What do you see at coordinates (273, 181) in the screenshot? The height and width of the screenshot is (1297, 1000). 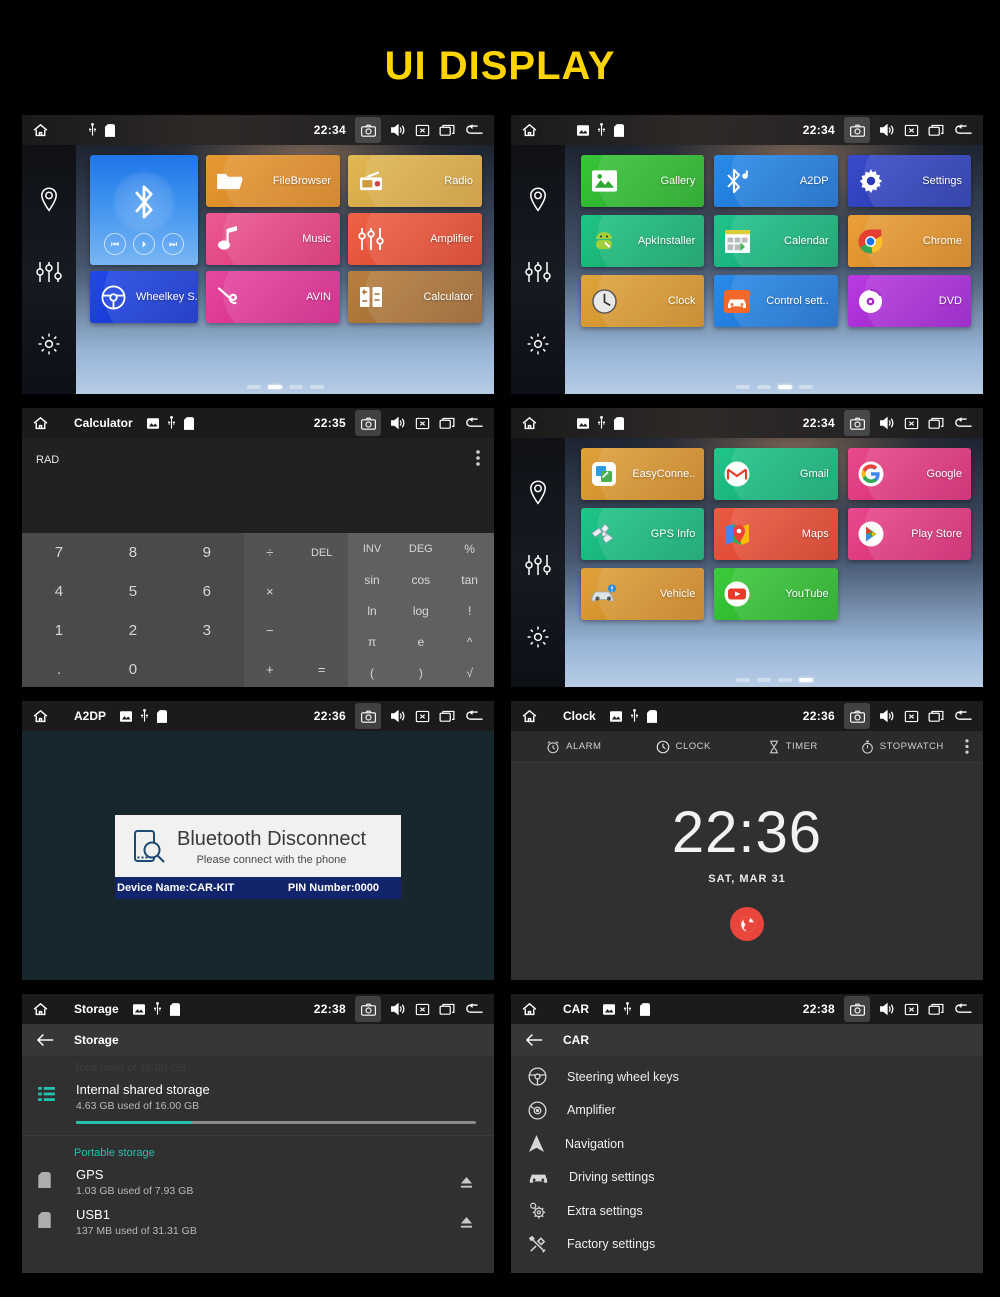 I see `app-tile-filebrowser: FileBrowser` at bounding box center [273, 181].